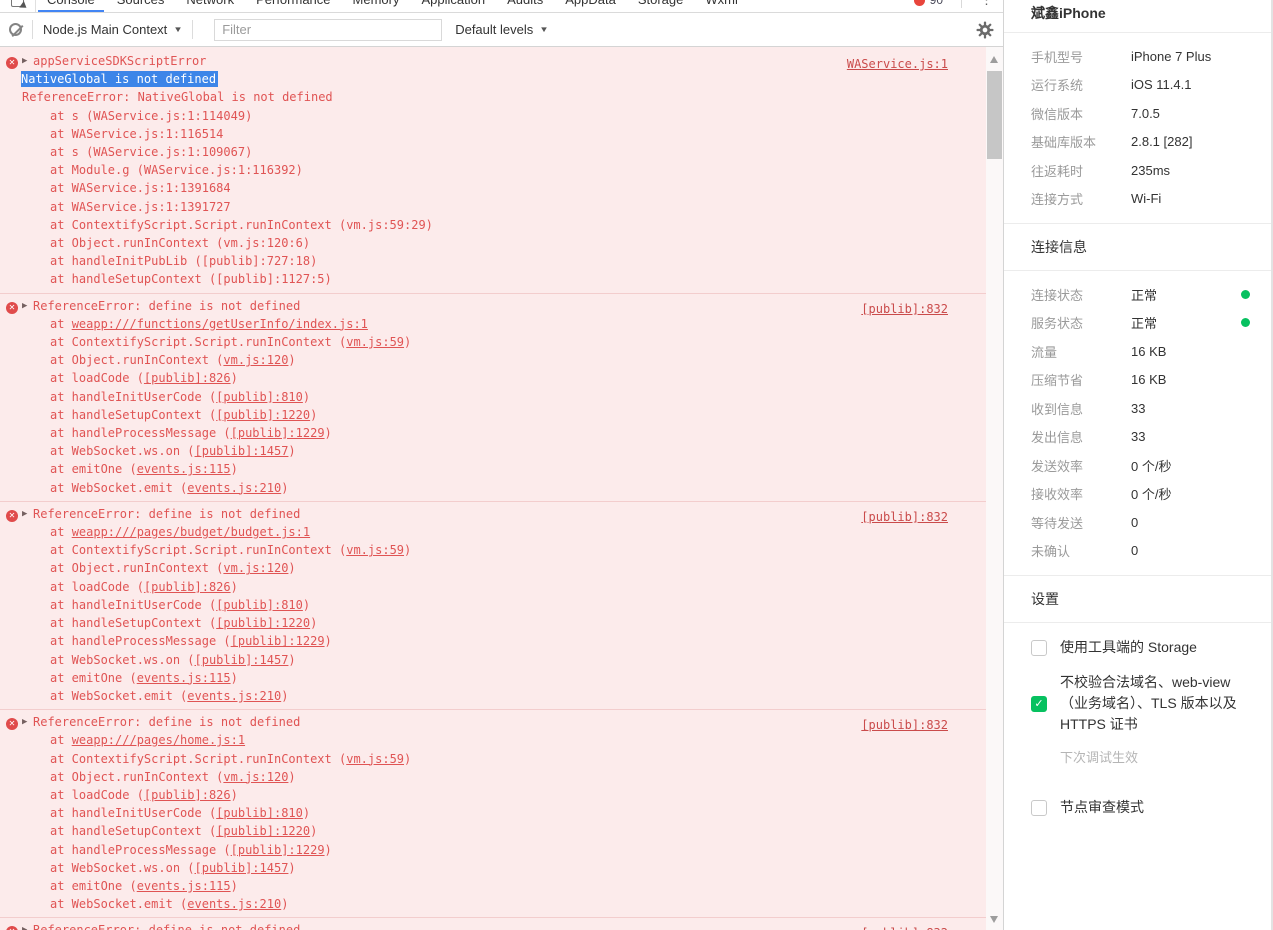  What do you see at coordinates (1039, 703) in the screenshot?
I see `checkbox: ✓` at bounding box center [1039, 703].